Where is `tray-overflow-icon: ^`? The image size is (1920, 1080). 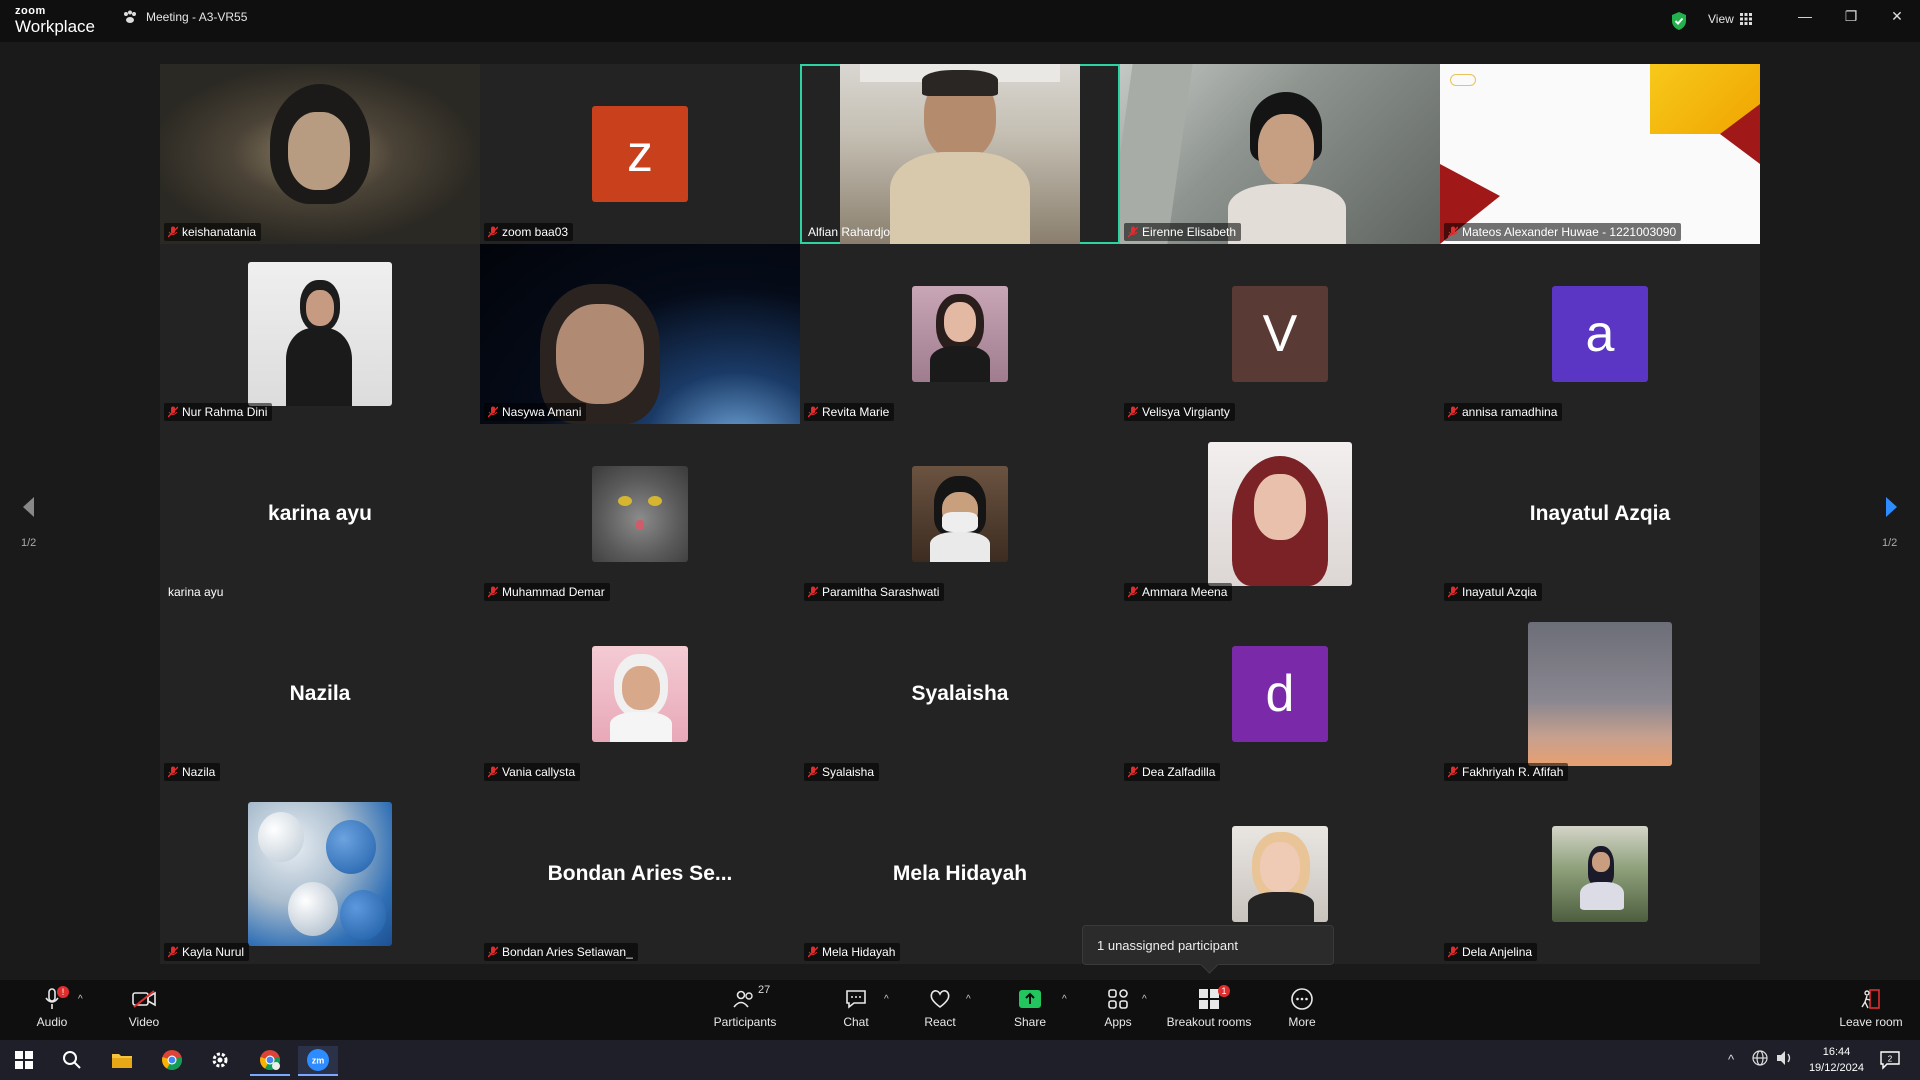
tray-overflow-icon: ^ is located at coordinates (1731, 1059).